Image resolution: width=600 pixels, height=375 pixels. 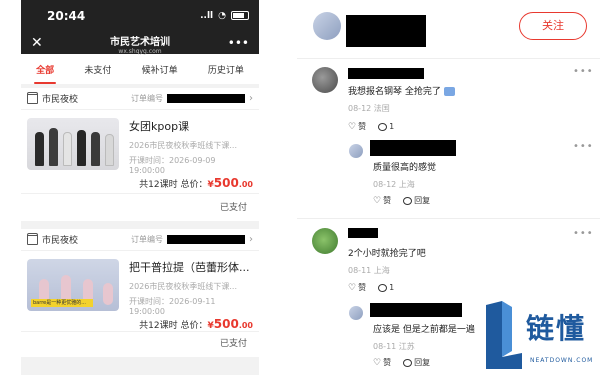 What do you see at coordinates (369, 108) in the screenshot?
I see `comment-meta: 08-12 法国` at bounding box center [369, 108].